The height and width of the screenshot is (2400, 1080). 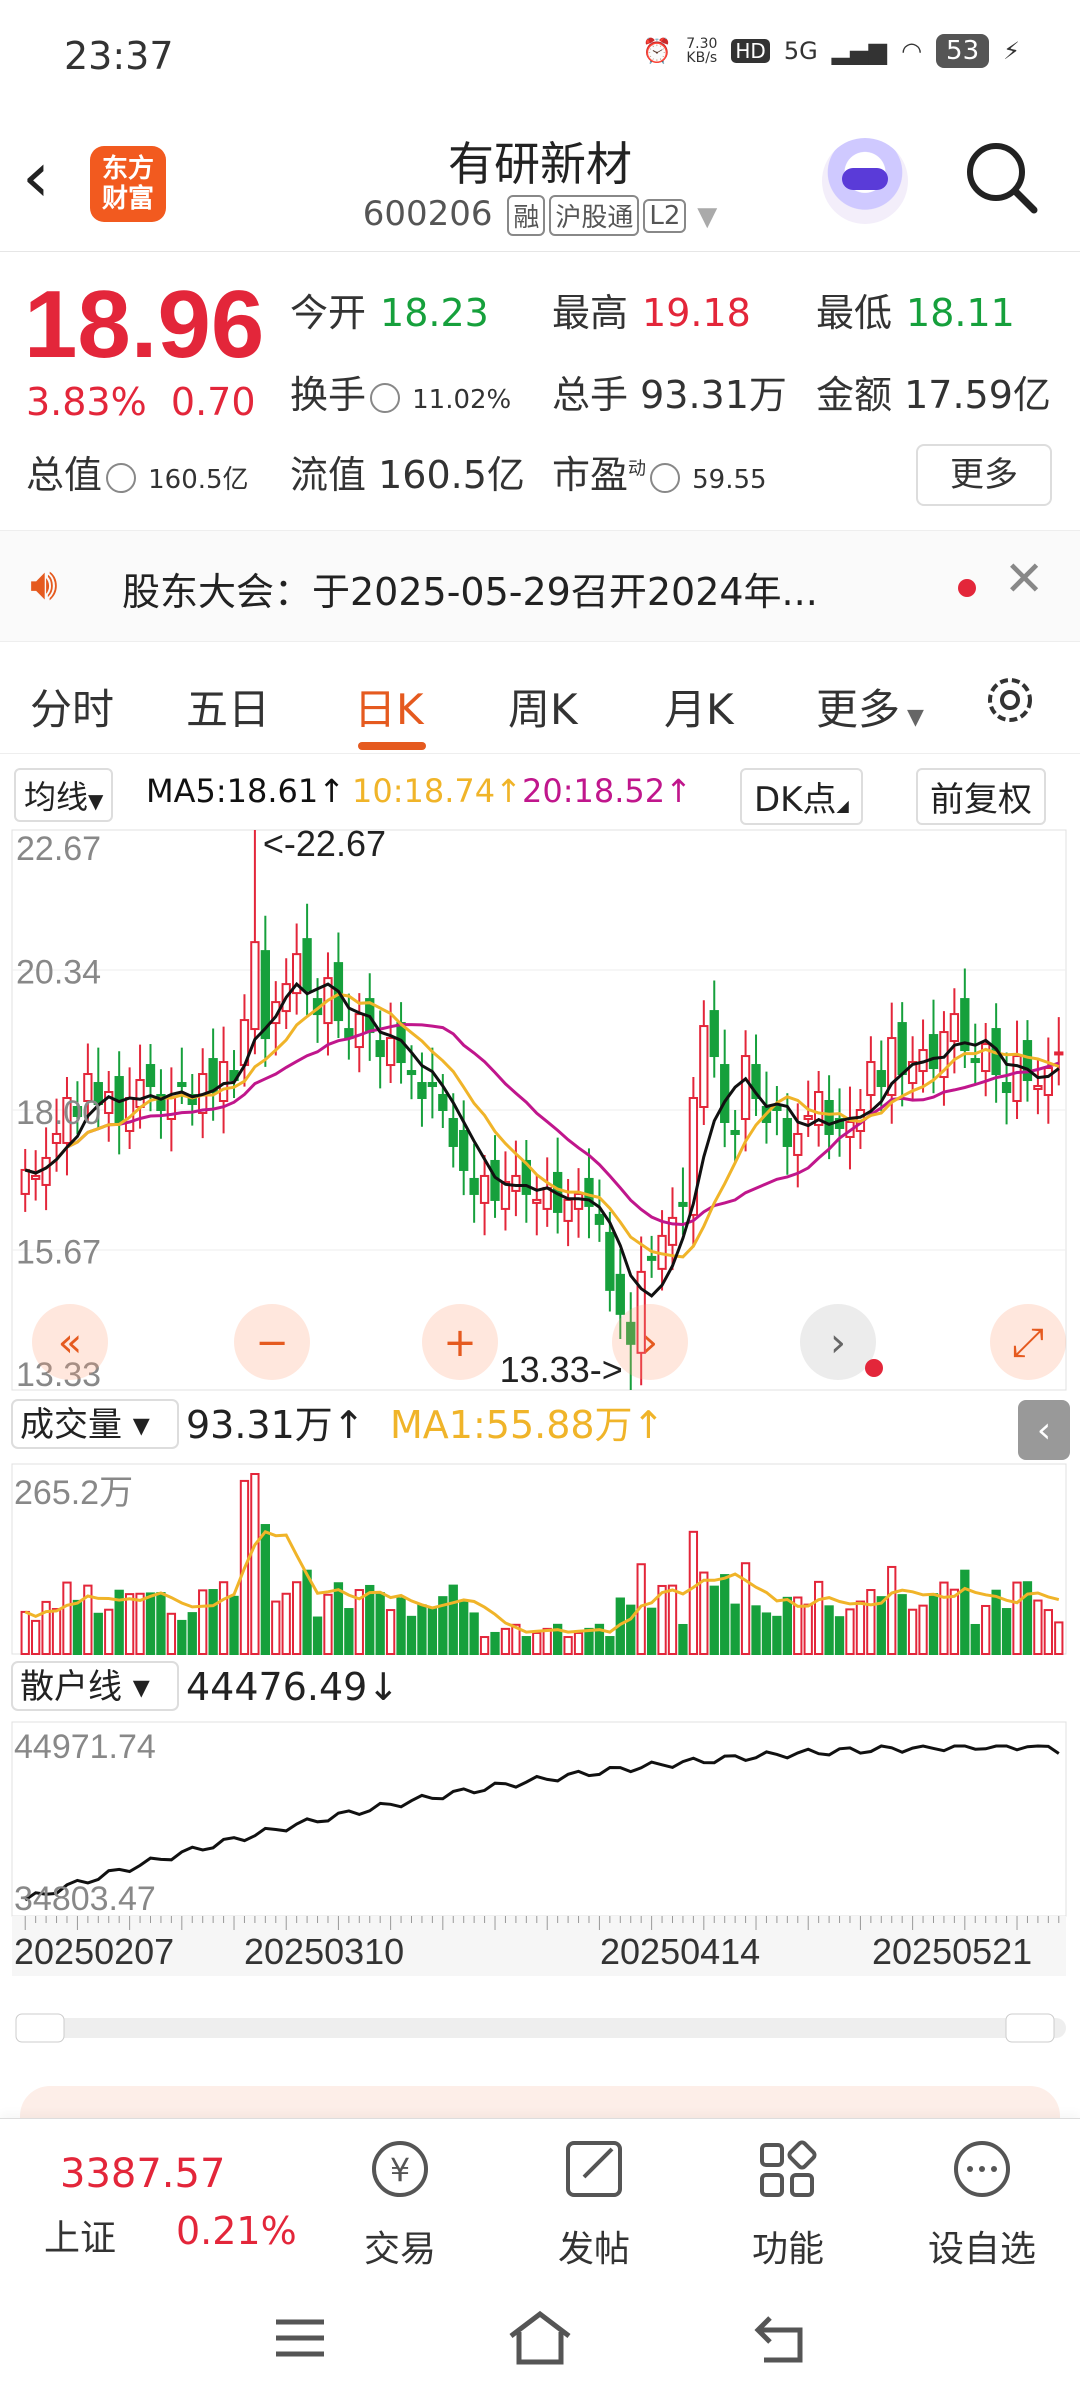 I want to click on stock-code-line: 600206 融沪股通 L2 ▼, so click(x=540, y=215).